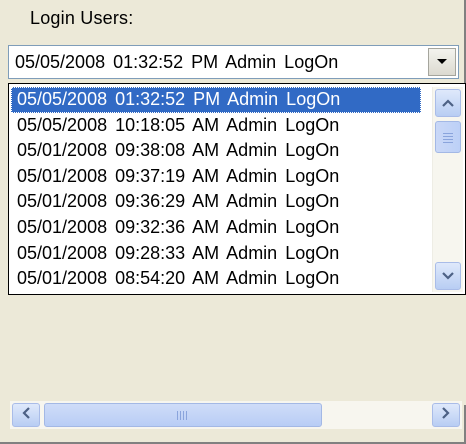  What do you see at coordinates (216, 126) in the screenshot?
I see `list-item: 05/05/2008 10:18:05 AM Admin LogOn` at bounding box center [216, 126].